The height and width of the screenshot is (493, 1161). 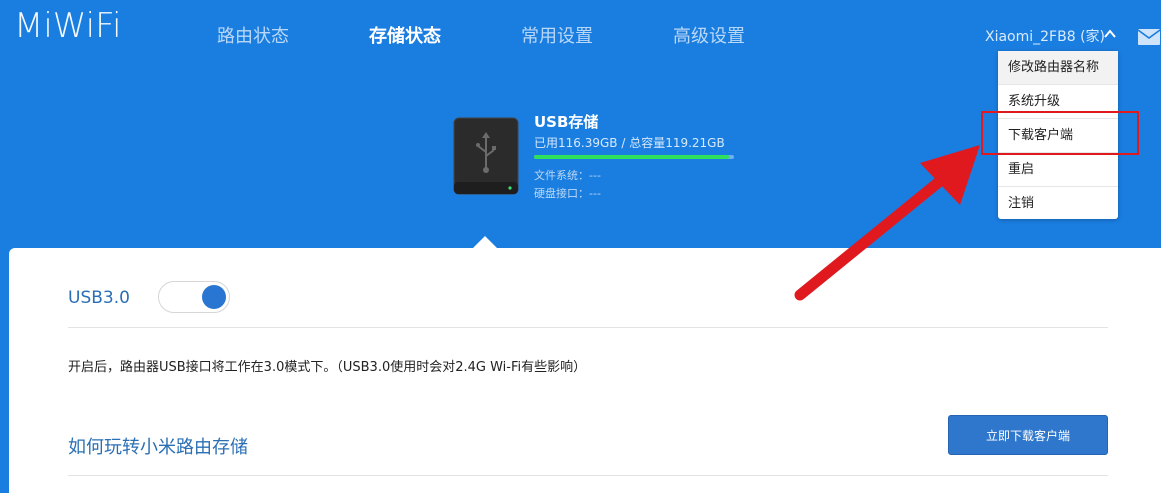 What do you see at coordinates (629, 143) in the screenshot?
I see `usb-usage-text: 已用116.39GB / 总容量119.21GB` at bounding box center [629, 143].